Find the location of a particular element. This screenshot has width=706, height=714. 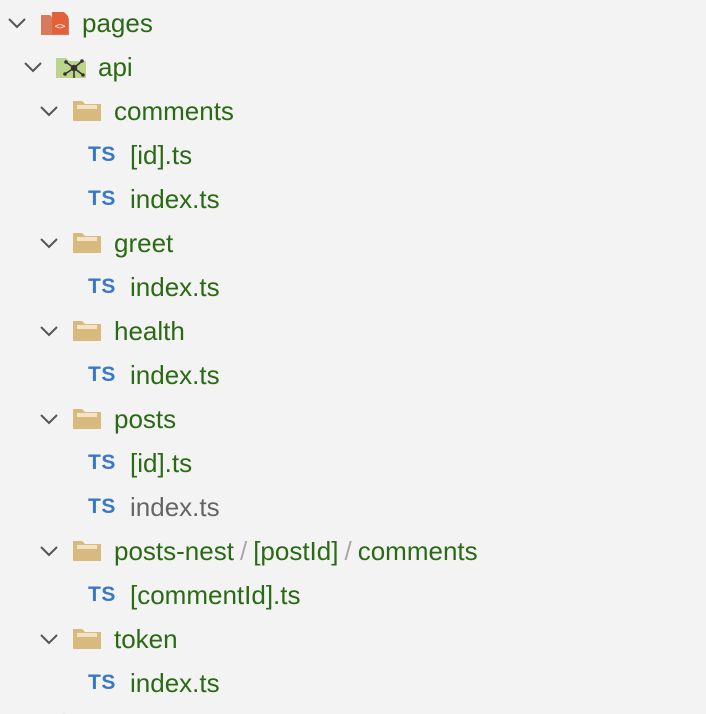

path-segment: comments is located at coordinates (418, 551).